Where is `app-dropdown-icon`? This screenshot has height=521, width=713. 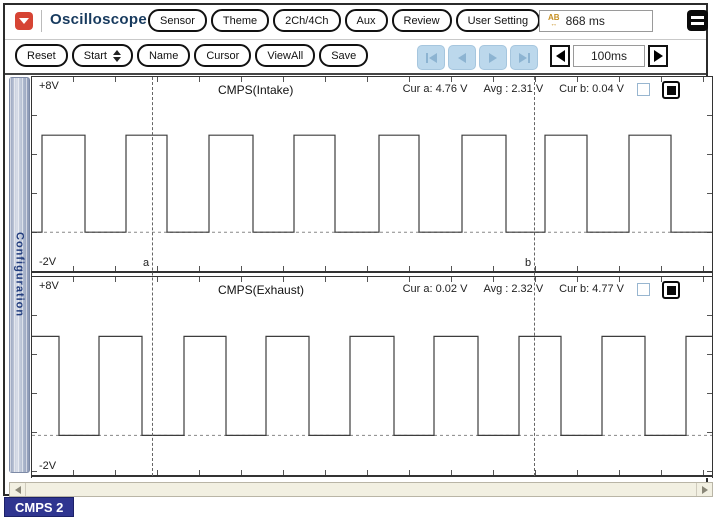 app-dropdown-icon is located at coordinates (24, 21).